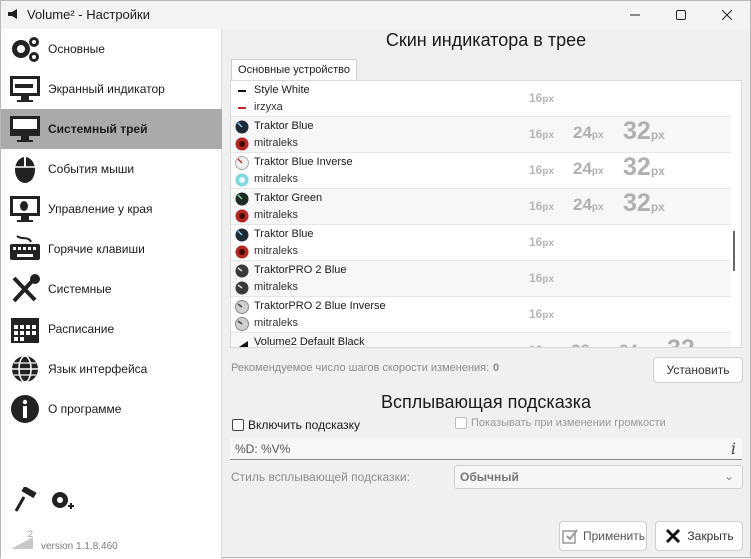 The width and height of the screenshot is (751, 559). Describe the element at coordinates (111, 249) in the screenshot. I see `sidebar-item-hotkeys: Горячие клавиши` at that location.